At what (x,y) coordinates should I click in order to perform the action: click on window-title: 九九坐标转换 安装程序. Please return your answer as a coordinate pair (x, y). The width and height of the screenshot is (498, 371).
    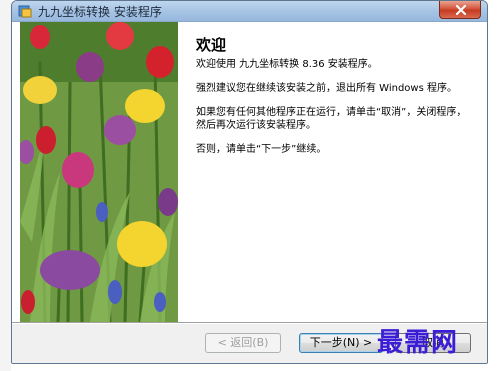
    Looking at the image, I should click on (100, 12).